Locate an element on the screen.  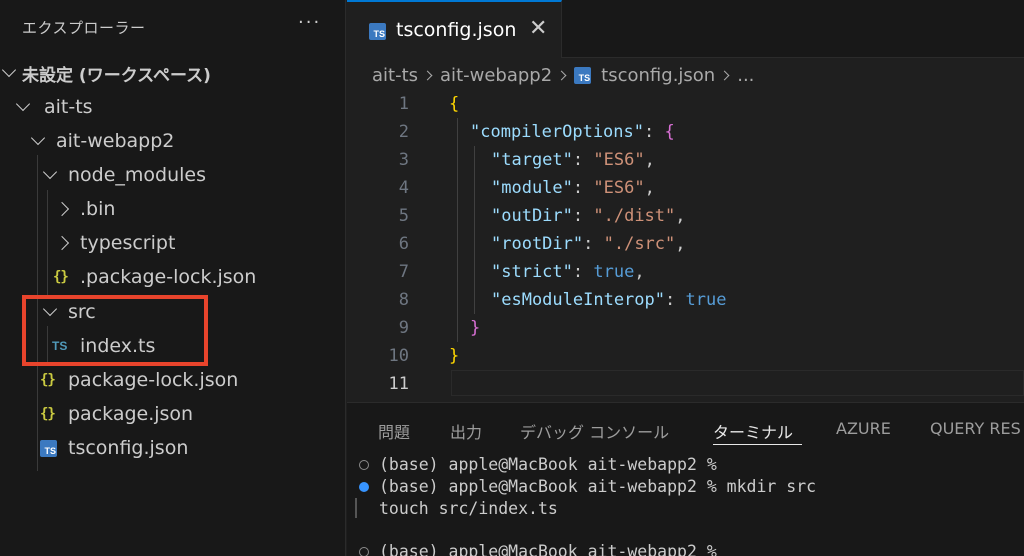
line-number: 9 is located at coordinates (403, 328).